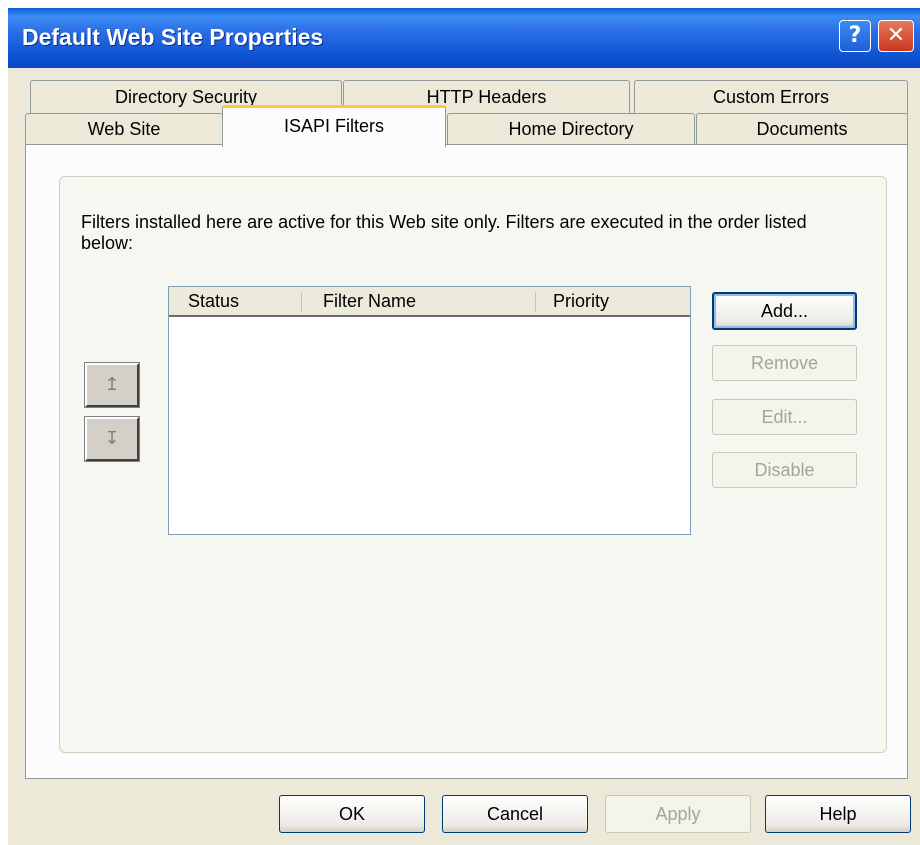 The width and height of the screenshot is (920, 845). Describe the element at coordinates (571, 129) in the screenshot. I see `tab-home-directory: Home Directory` at that location.